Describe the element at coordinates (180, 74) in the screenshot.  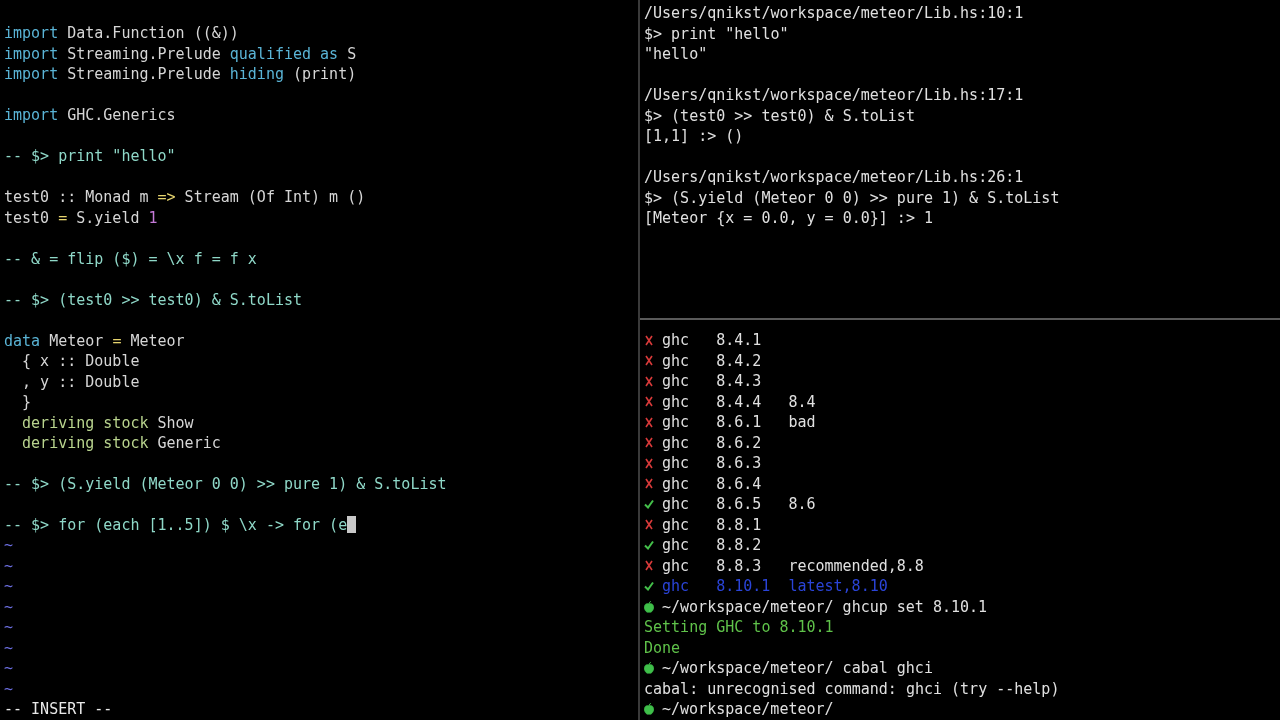
I see `code-line: import Streaming.Prelude hiding (print)` at that location.